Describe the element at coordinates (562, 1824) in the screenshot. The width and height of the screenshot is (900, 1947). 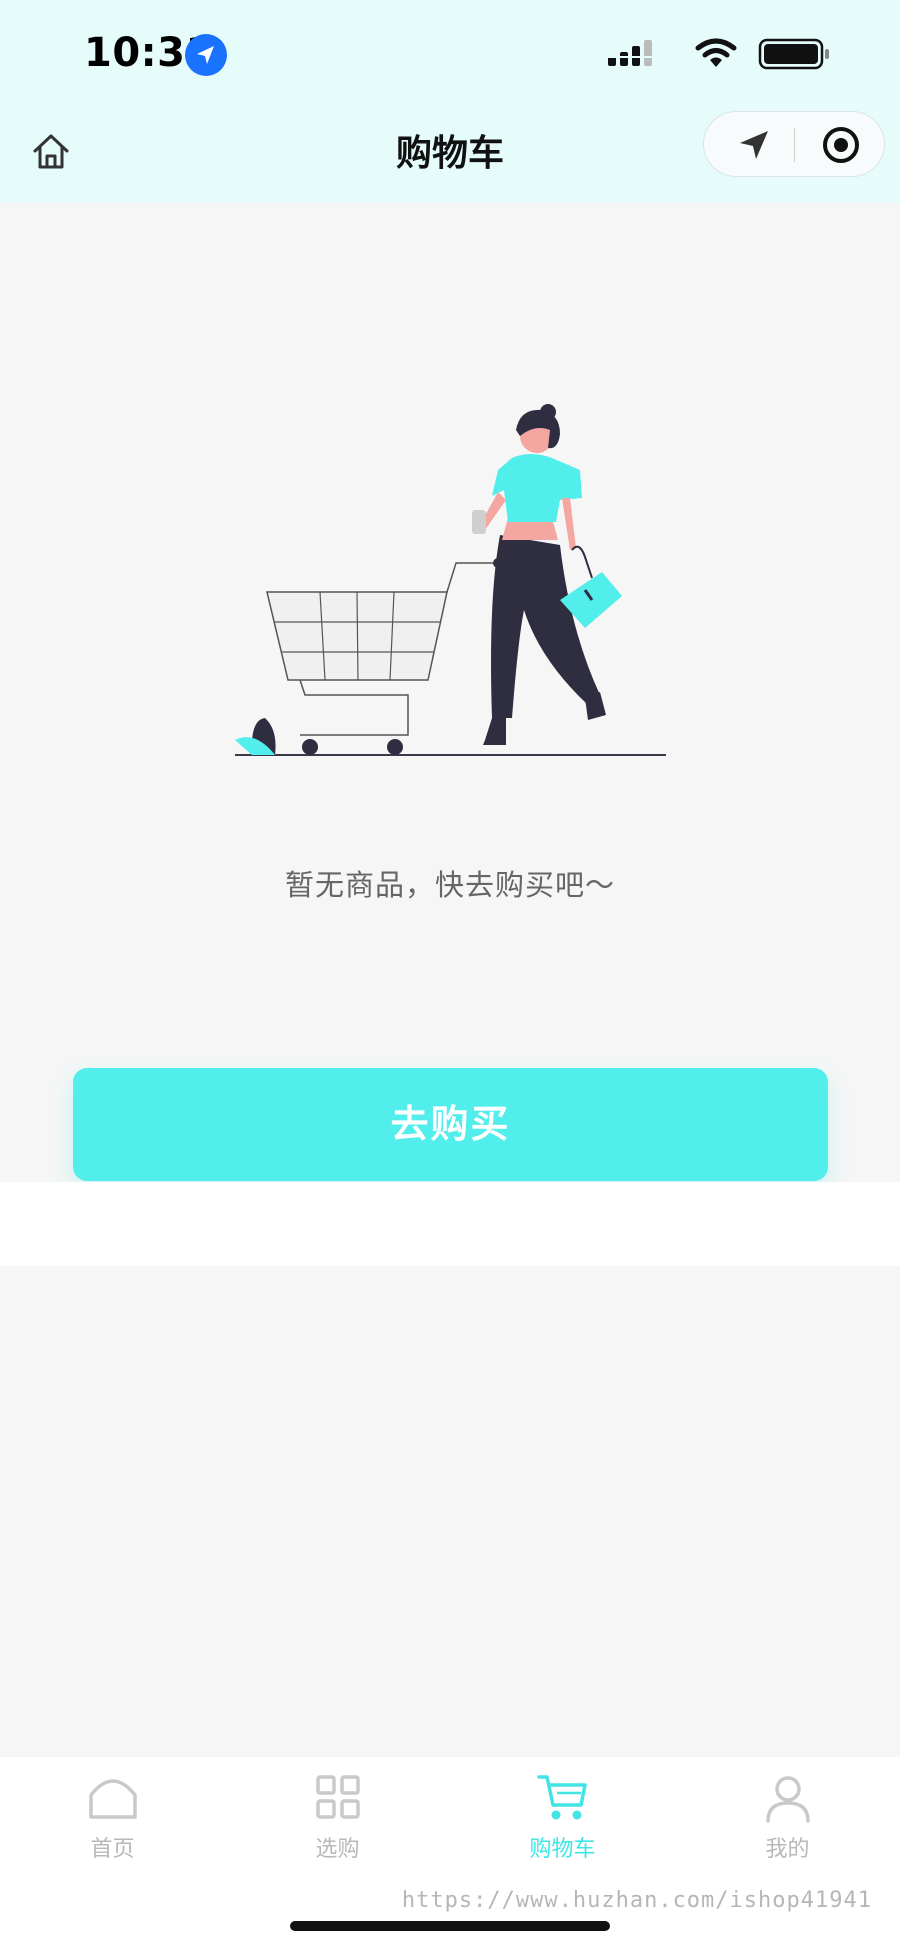
I see `tab-cart: 购物车` at that location.